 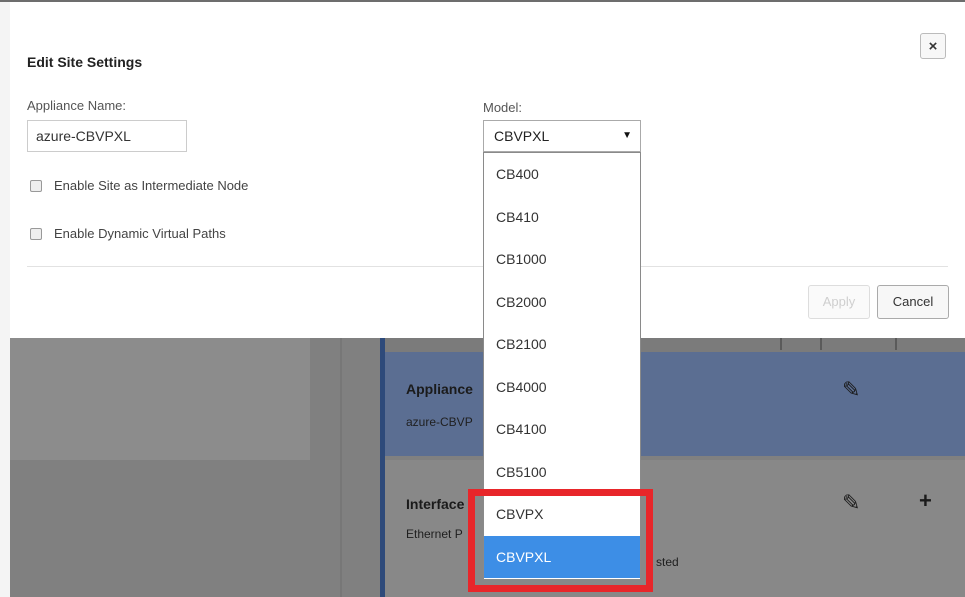 What do you see at coordinates (675, 404) in the screenshot?
I see `appliance-card` at bounding box center [675, 404].